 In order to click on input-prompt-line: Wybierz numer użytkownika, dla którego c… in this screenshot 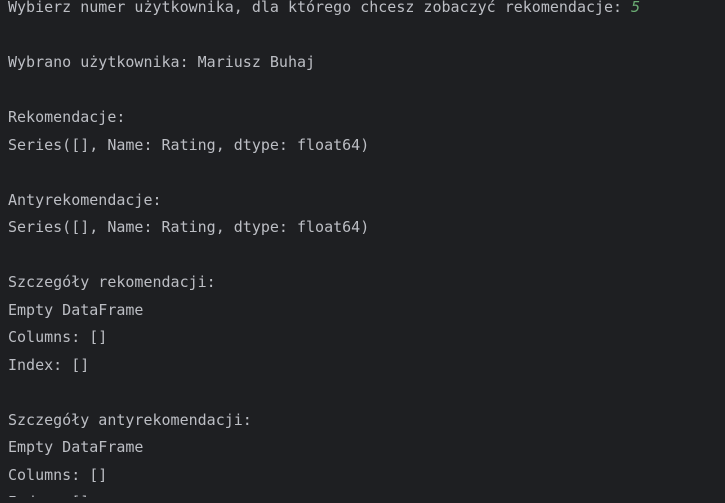, I will do `click(366, 11)`.